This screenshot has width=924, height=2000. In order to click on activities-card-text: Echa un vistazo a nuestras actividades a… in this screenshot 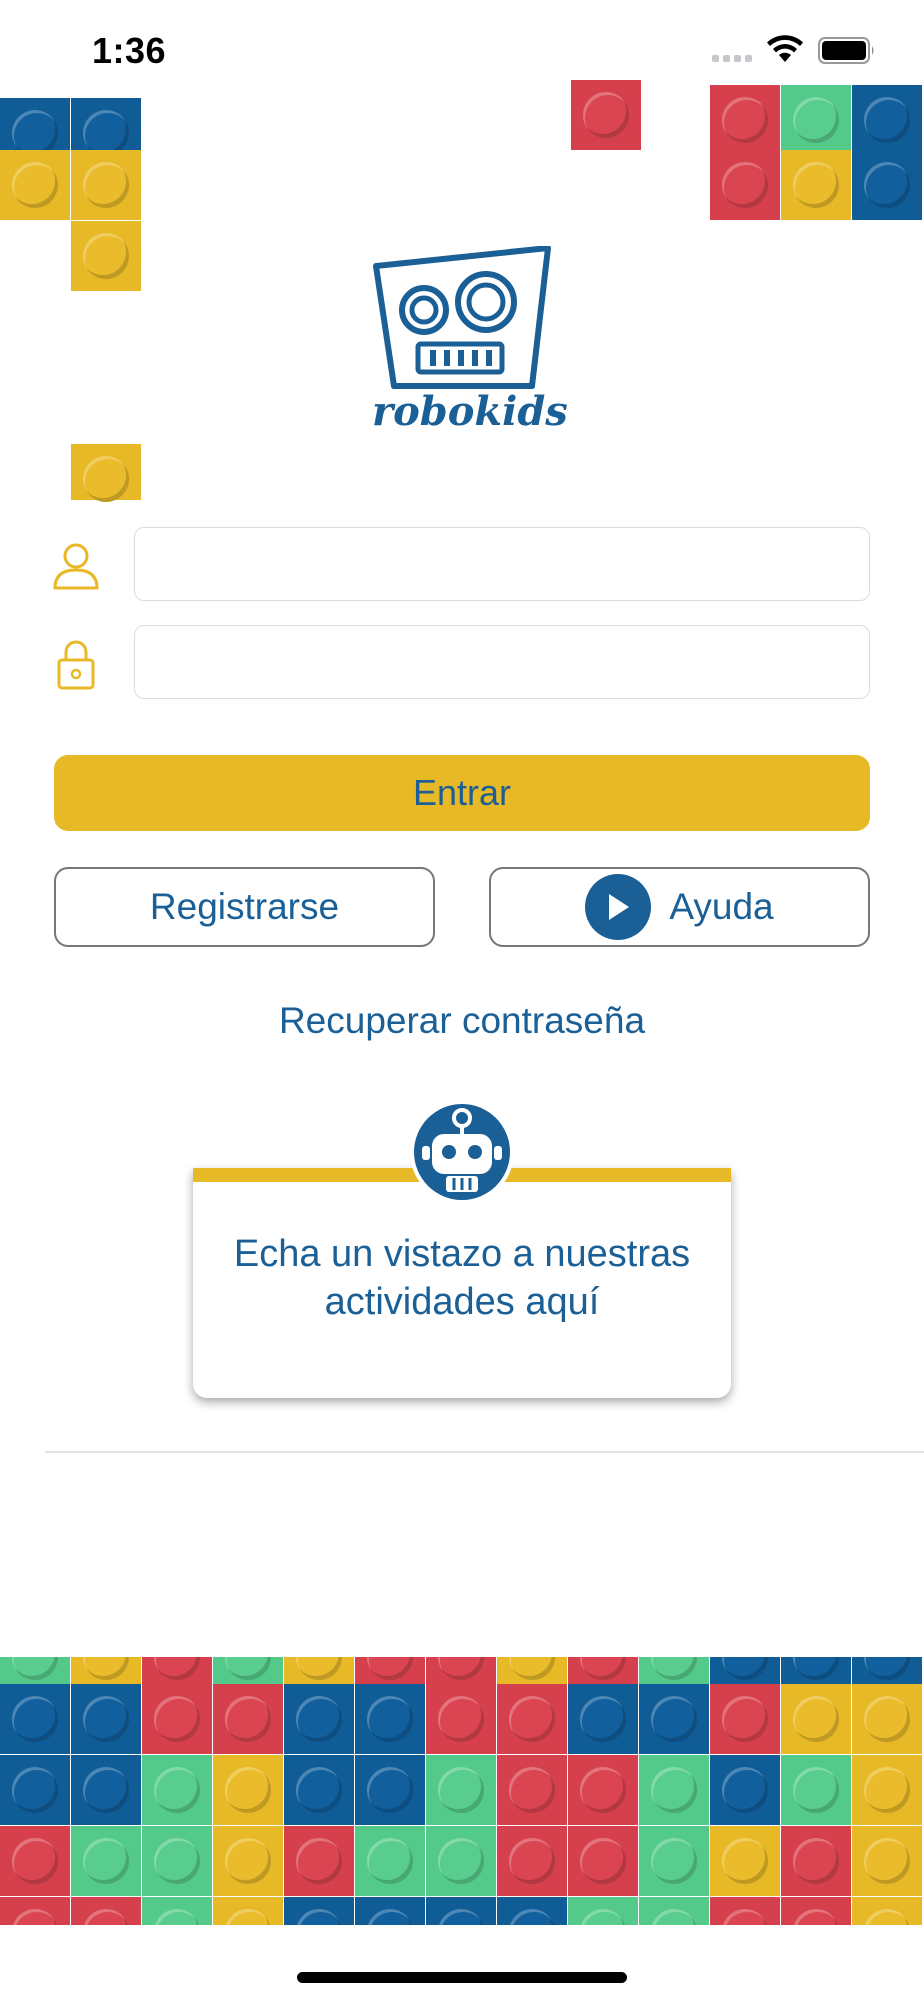, I will do `click(462, 1278)`.